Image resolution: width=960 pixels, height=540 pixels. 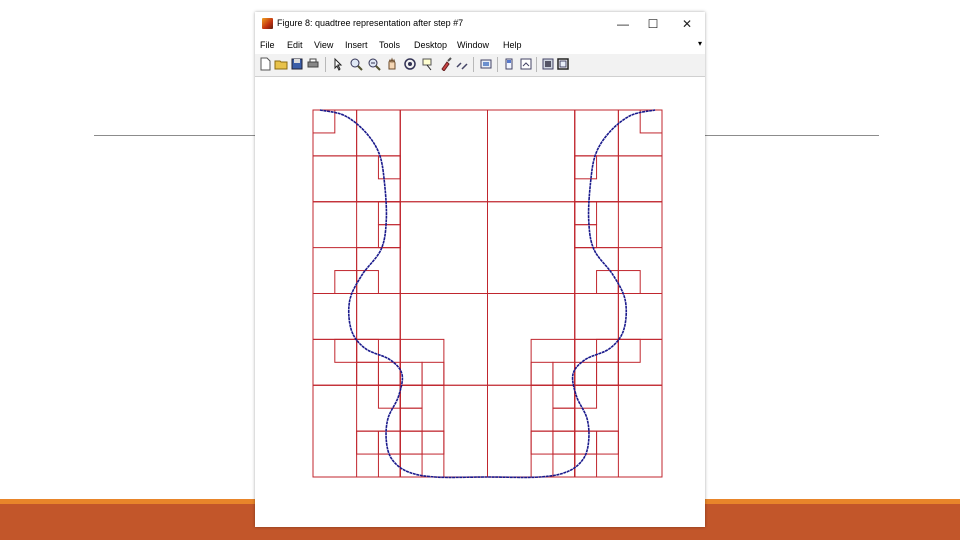 I want to click on minimize-button: —, so click(x=623, y=24).